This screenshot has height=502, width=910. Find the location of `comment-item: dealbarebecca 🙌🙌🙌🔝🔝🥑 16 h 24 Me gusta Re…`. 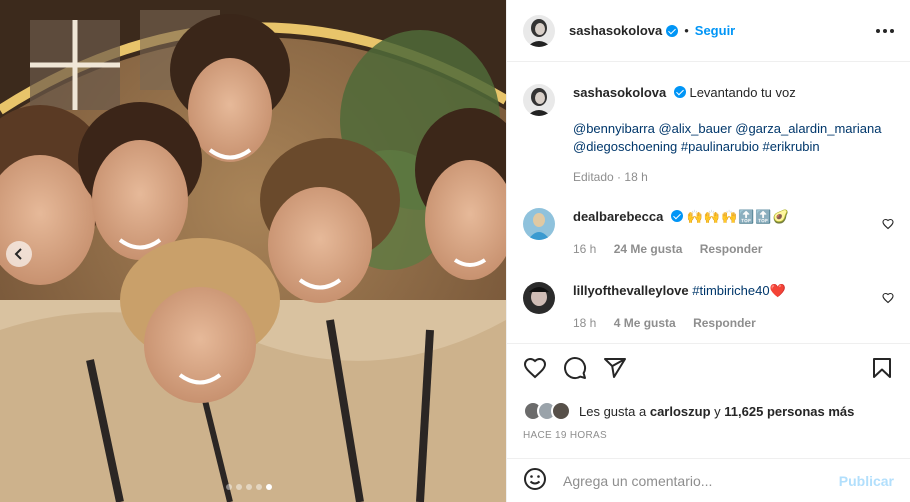

comment-item: dealbarebecca 🙌🙌🙌🔝🔝🥑 16 h 24 Me gusta Re… is located at coordinates (708, 232).